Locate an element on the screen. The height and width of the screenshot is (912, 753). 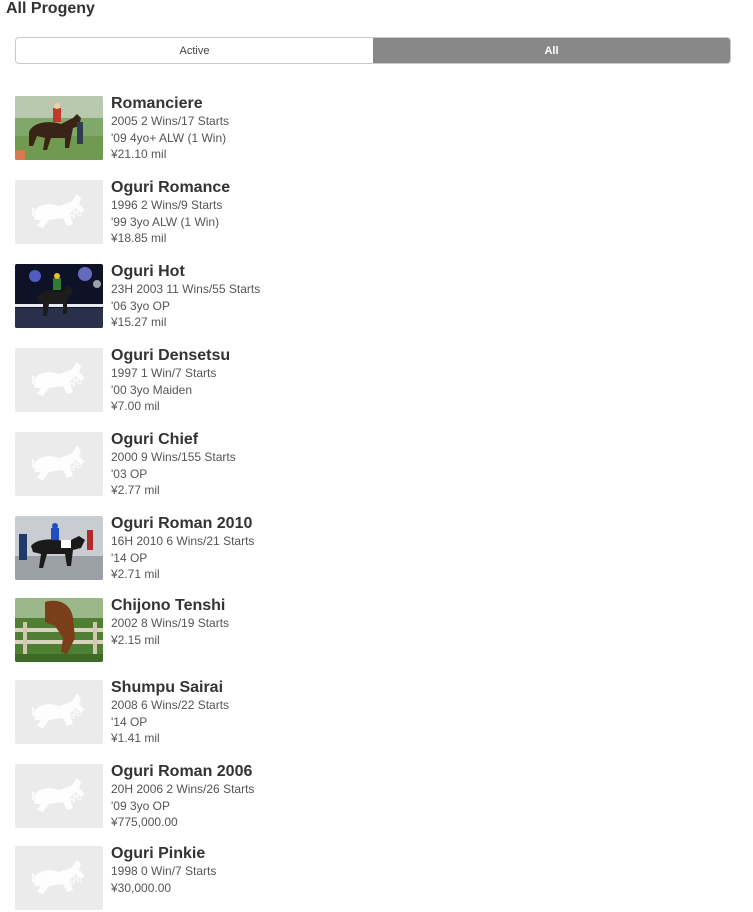
progeny-detail-line: '99 3yo ALW (1 Win) is located at coordinates (165, 221).